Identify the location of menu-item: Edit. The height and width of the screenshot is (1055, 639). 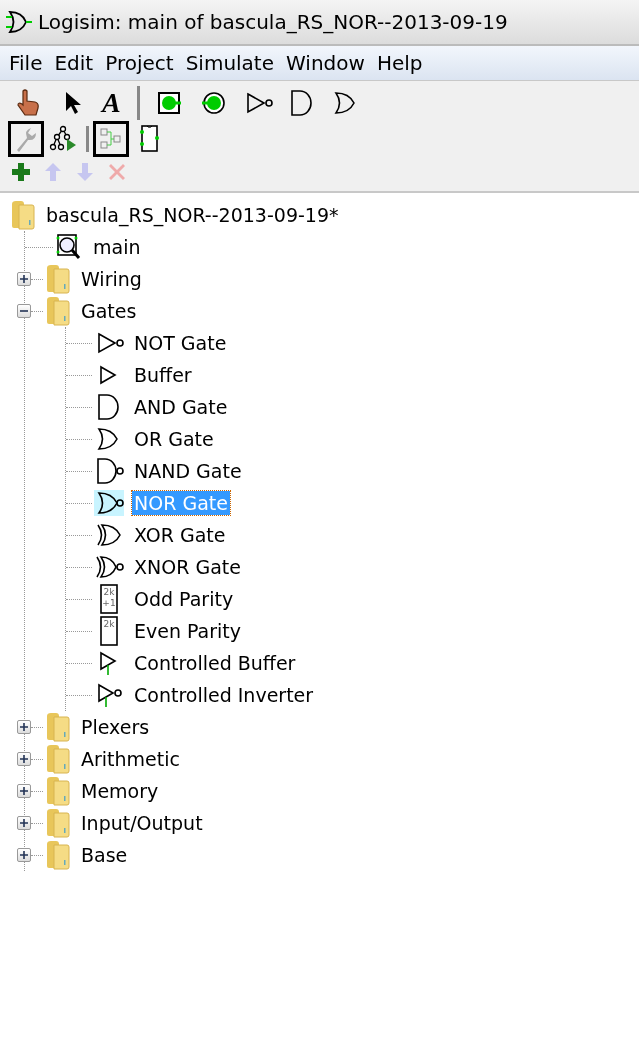
(74, 63).